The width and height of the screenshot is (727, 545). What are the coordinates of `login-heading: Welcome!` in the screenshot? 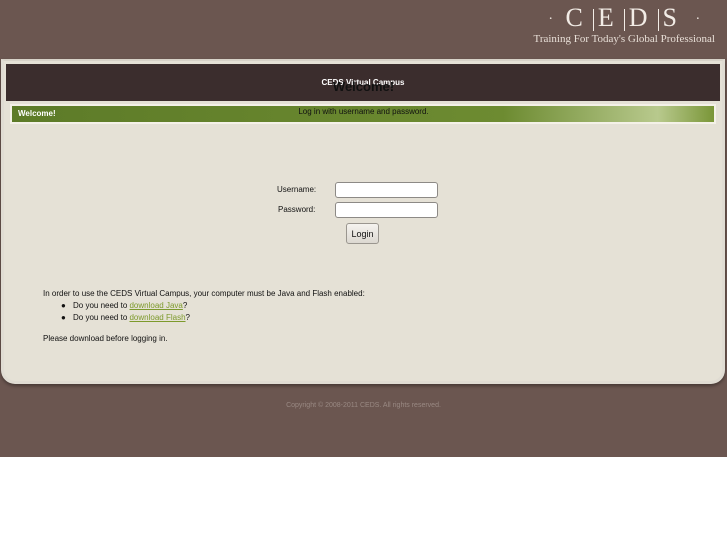 It's located at (363, 86).